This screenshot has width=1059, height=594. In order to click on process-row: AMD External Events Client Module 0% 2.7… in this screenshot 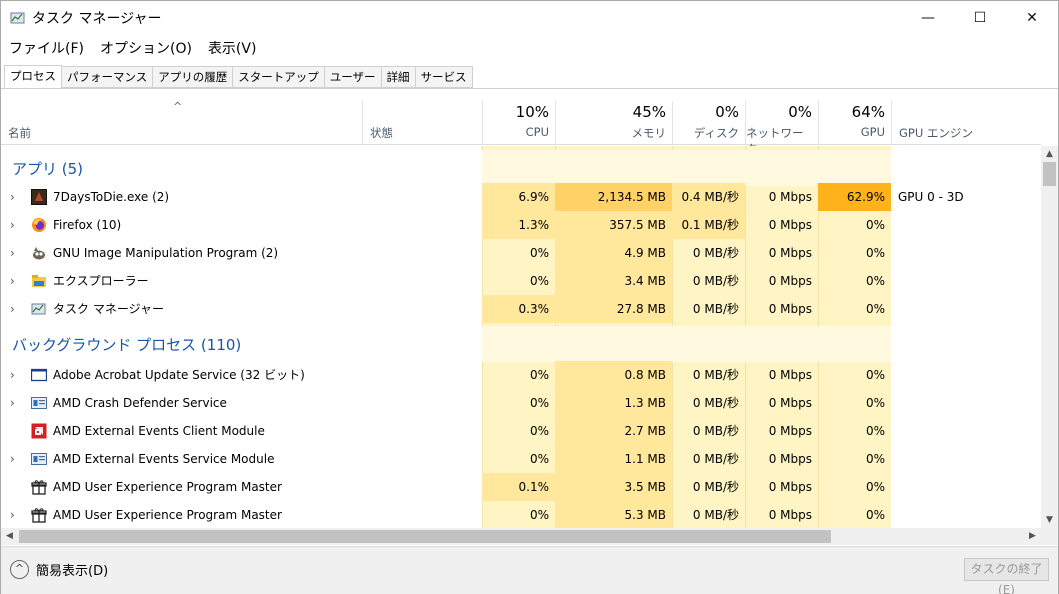, I will do `click(521, 431)`.